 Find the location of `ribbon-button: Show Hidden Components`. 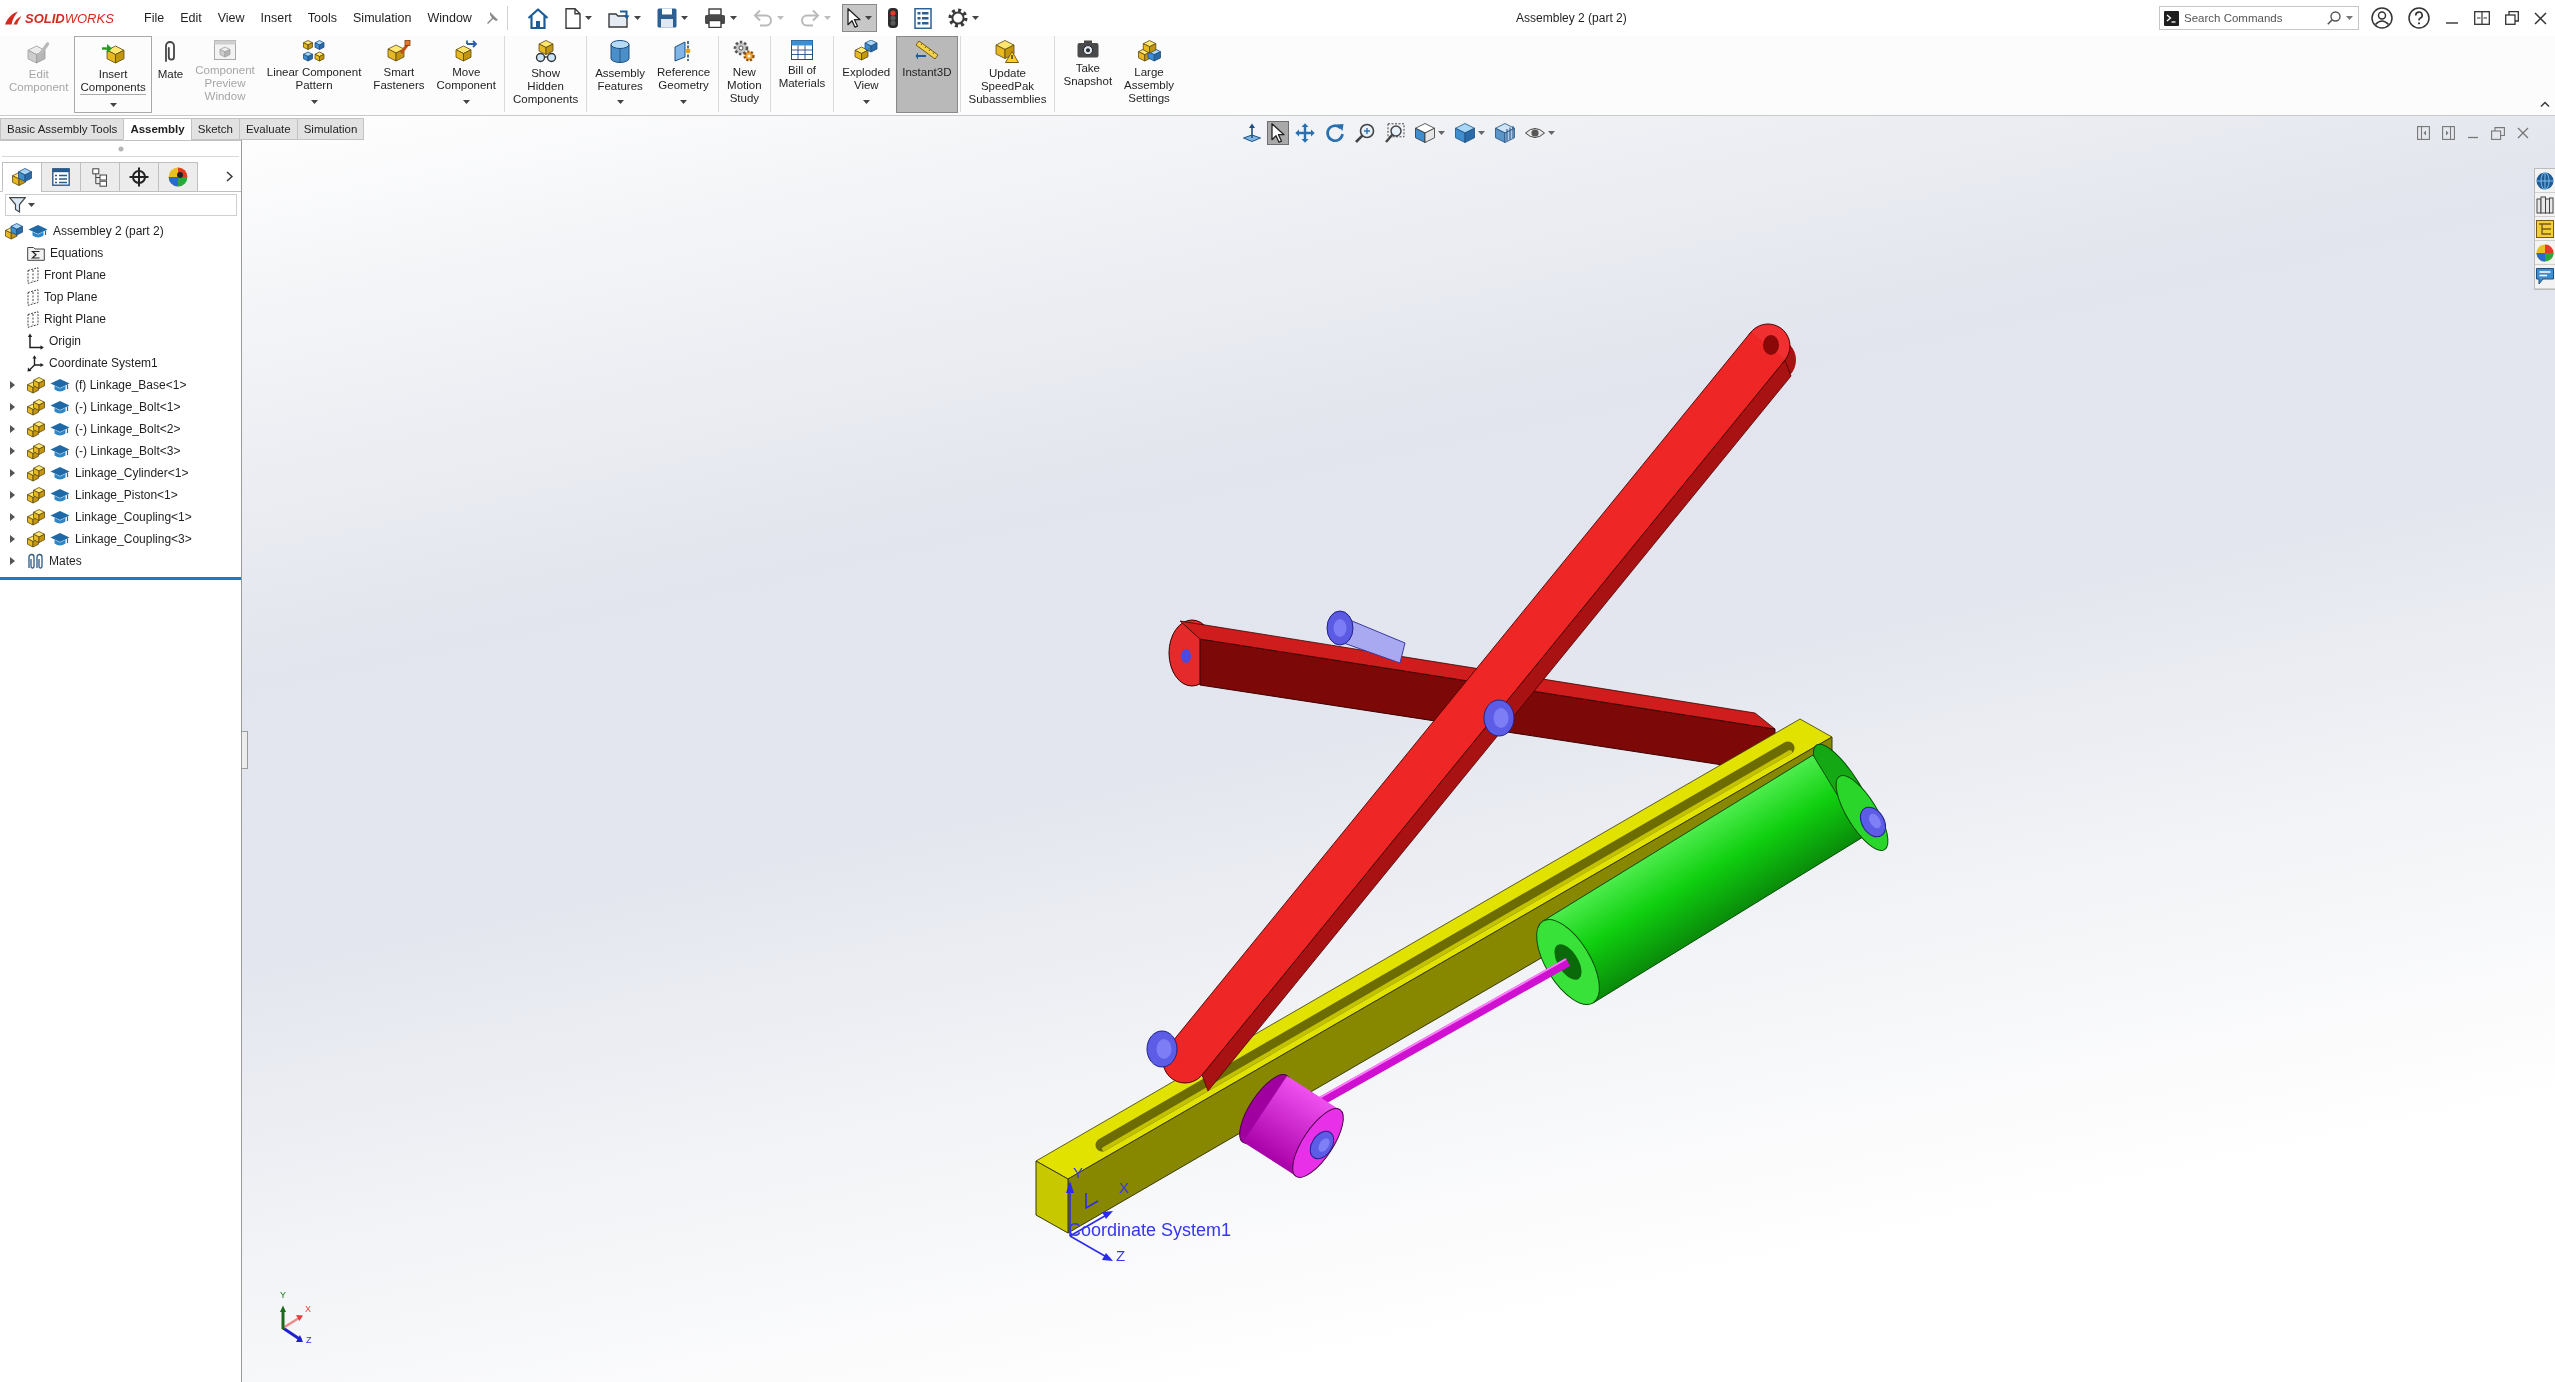

ribbon-button: Show Hidden Components is located at coordinates (545, 74).